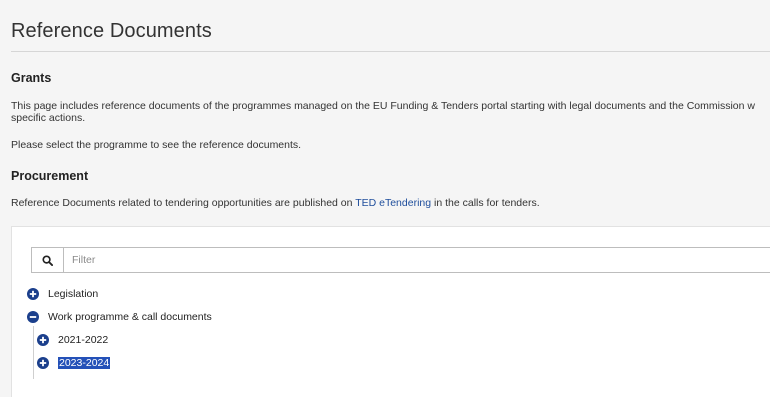 This screenshot has width=770, height=397. What do you see at coordinates (33, 352) in the screenshot?
I see `tree-guide-line` at bounding box center [33, 352].